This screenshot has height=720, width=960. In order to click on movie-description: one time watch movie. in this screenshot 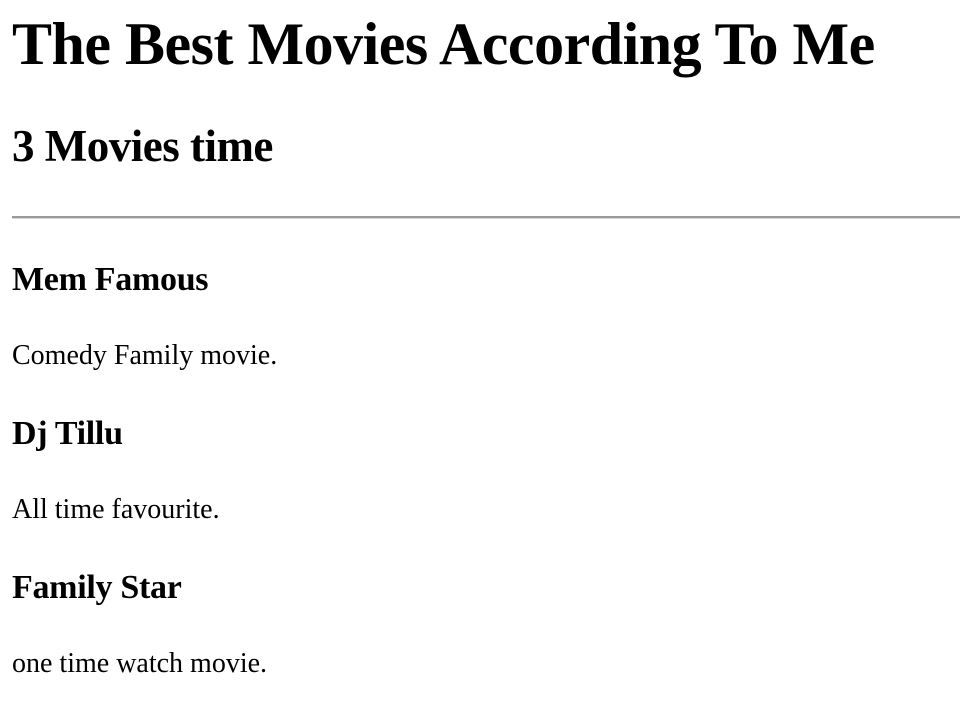, I will do `click(140, 663)`.